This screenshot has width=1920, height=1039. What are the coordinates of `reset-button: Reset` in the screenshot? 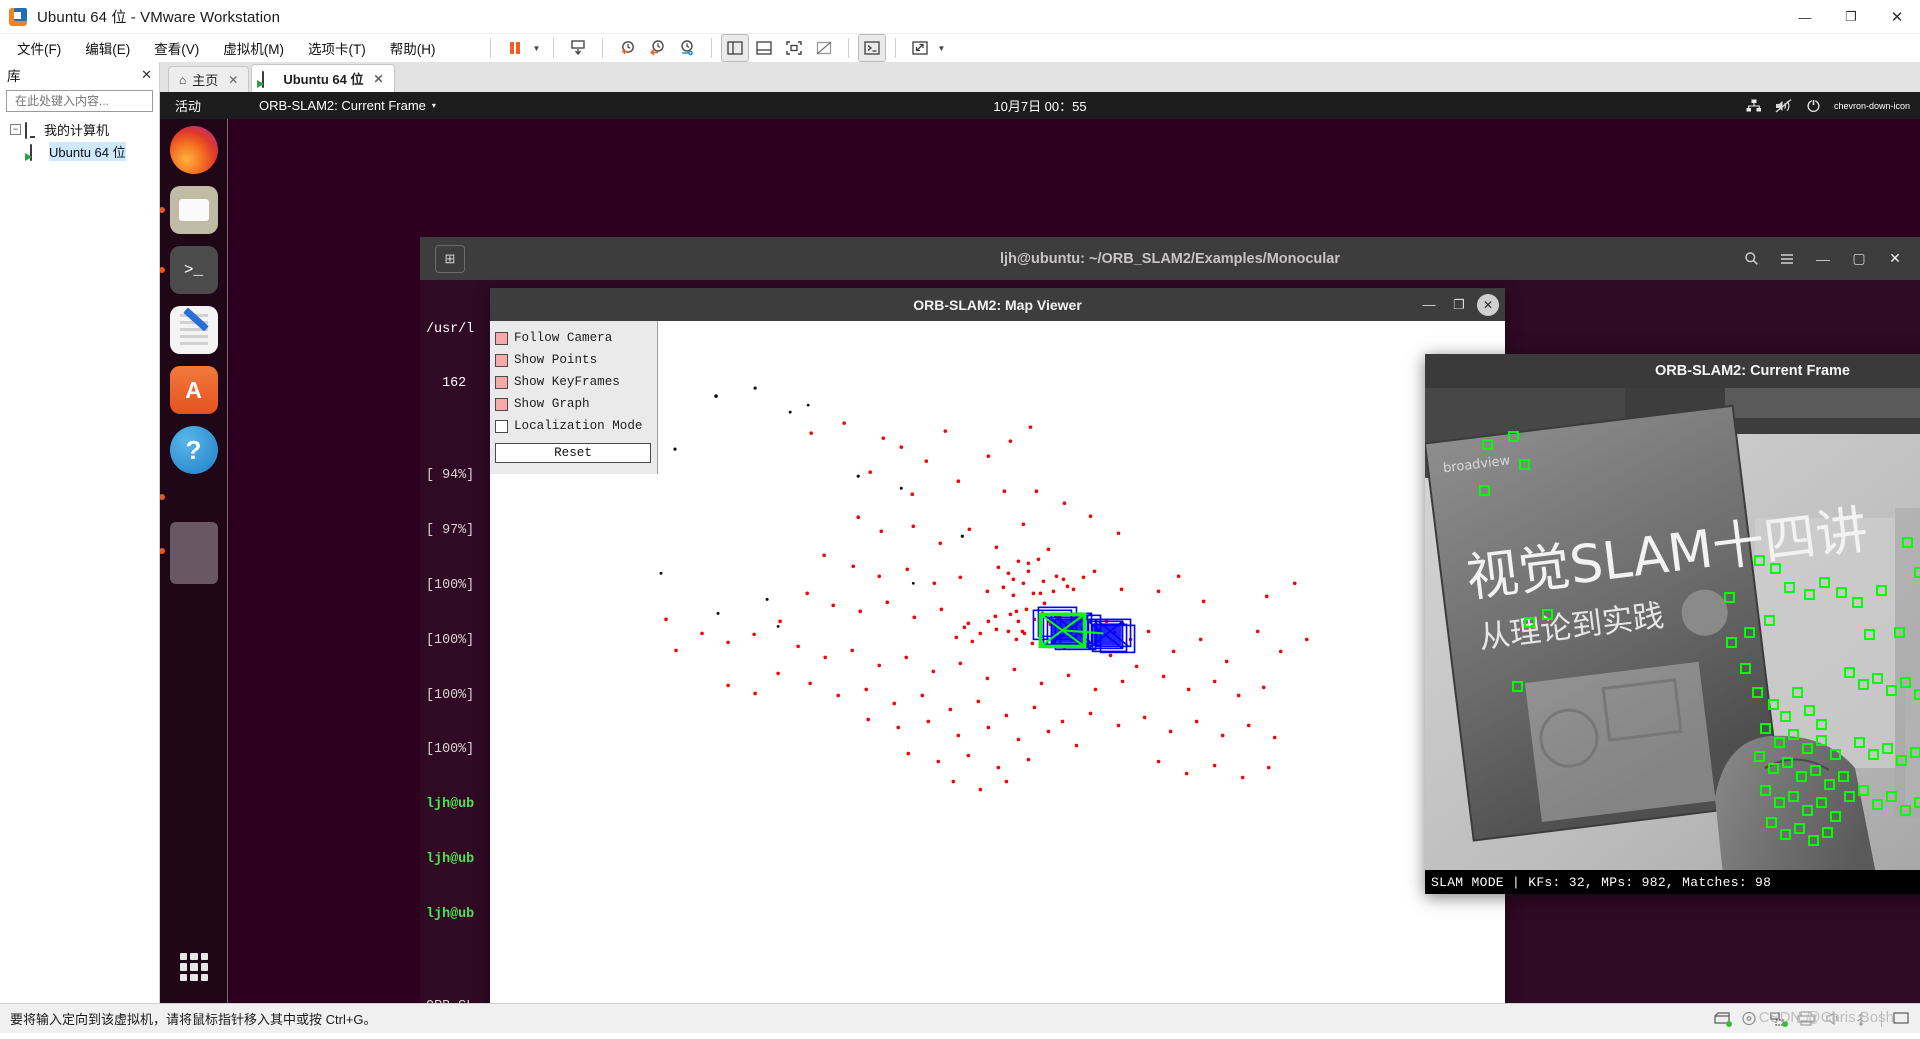 It's located at (573, 453).